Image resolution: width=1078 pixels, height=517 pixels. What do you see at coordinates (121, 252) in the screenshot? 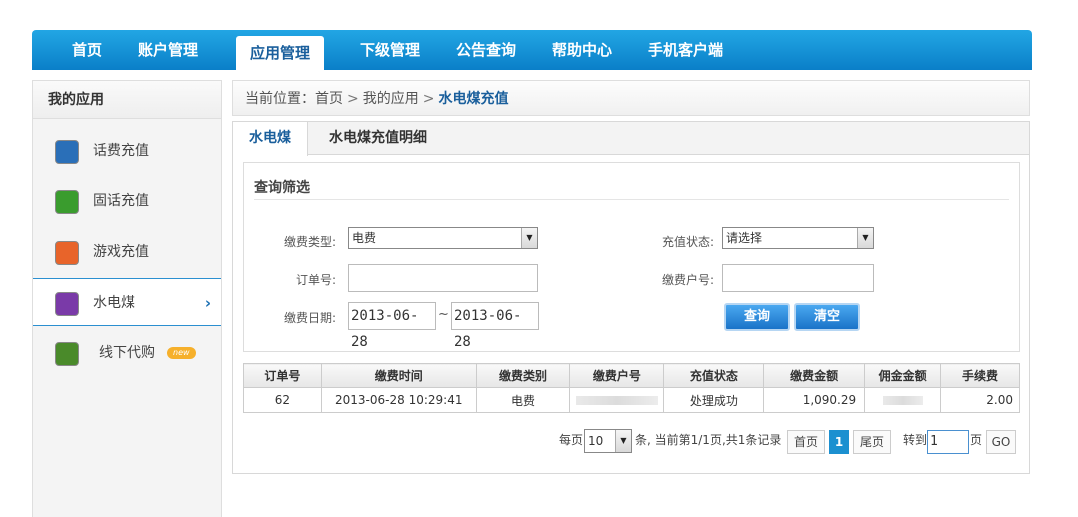
I see `sidebar-item-label: 游戏充值` at bounding box center [121, 252].